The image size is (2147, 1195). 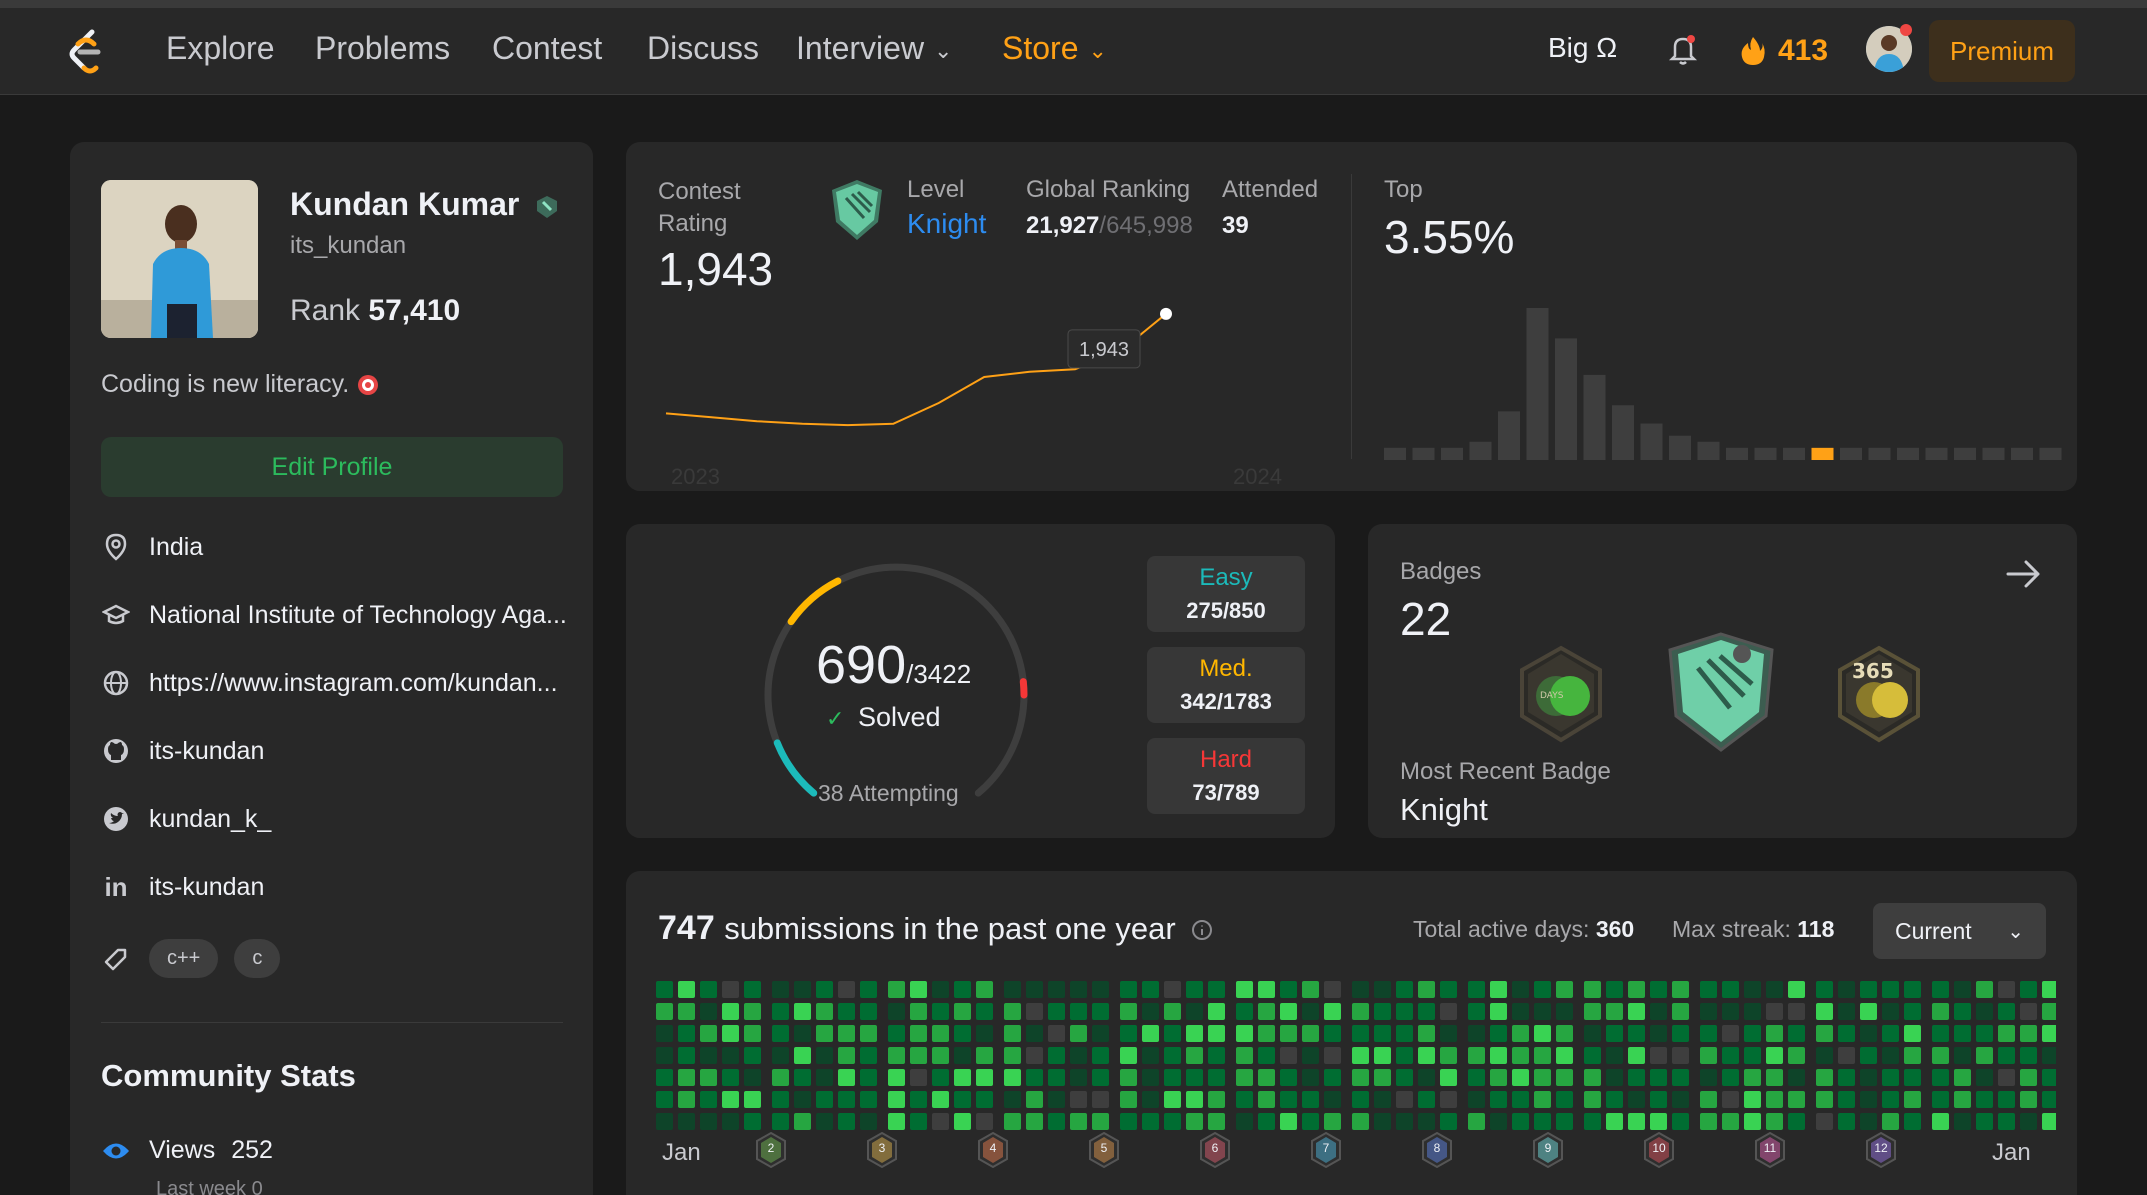 I want to click on knight-badge-icon, so click(x=1721, y=692).